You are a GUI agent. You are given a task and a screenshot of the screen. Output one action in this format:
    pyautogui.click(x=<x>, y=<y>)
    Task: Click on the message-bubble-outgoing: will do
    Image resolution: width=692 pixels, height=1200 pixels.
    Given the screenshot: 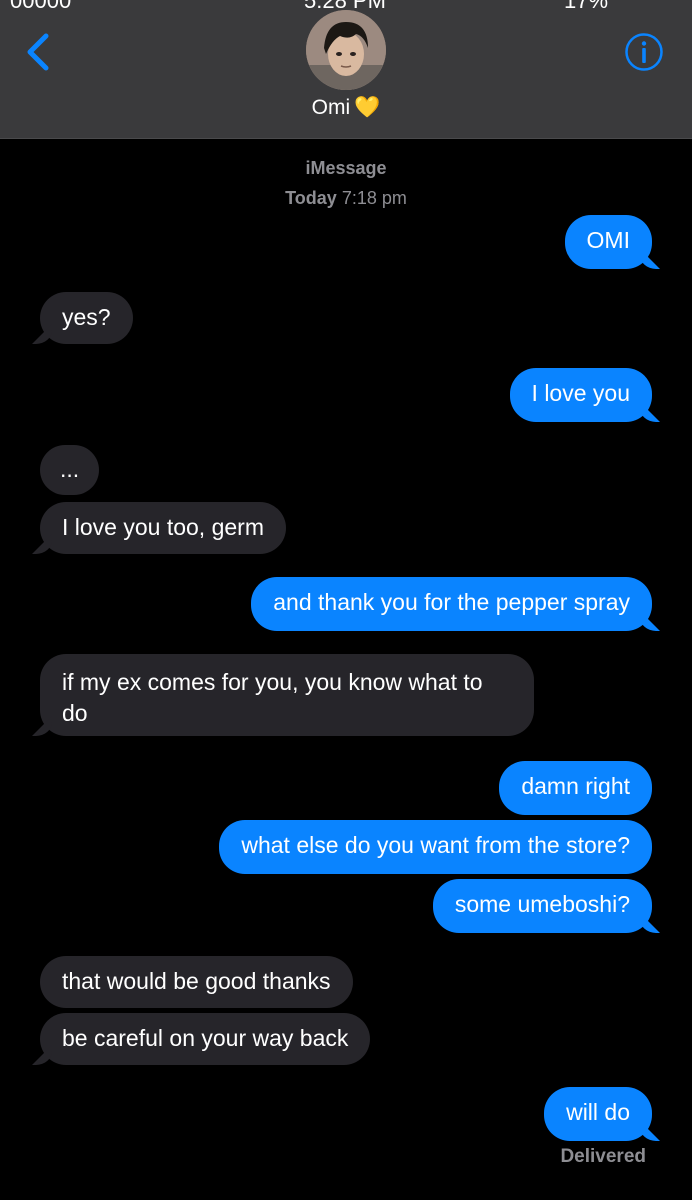 What is the action you would take?
    pyautogui.click(x=598, y=1114)
    